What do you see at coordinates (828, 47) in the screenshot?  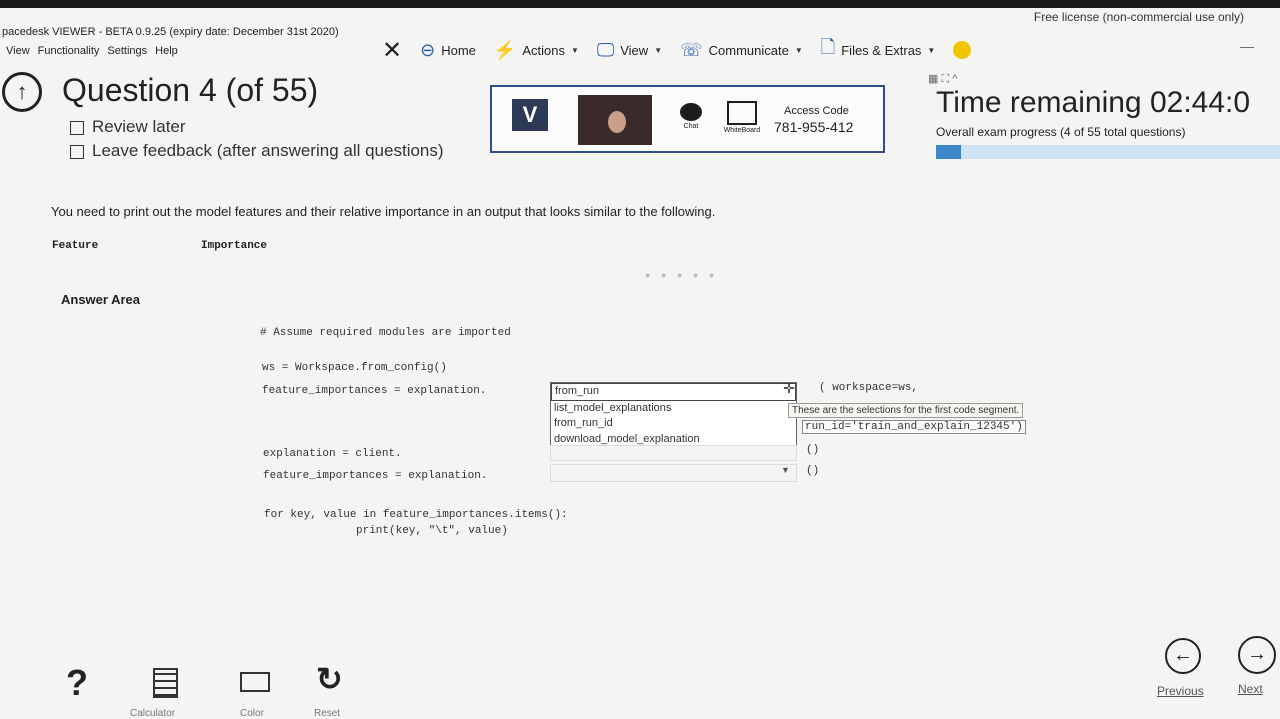 I see `file-icon: 🗋` at bounding box center [828, 47].